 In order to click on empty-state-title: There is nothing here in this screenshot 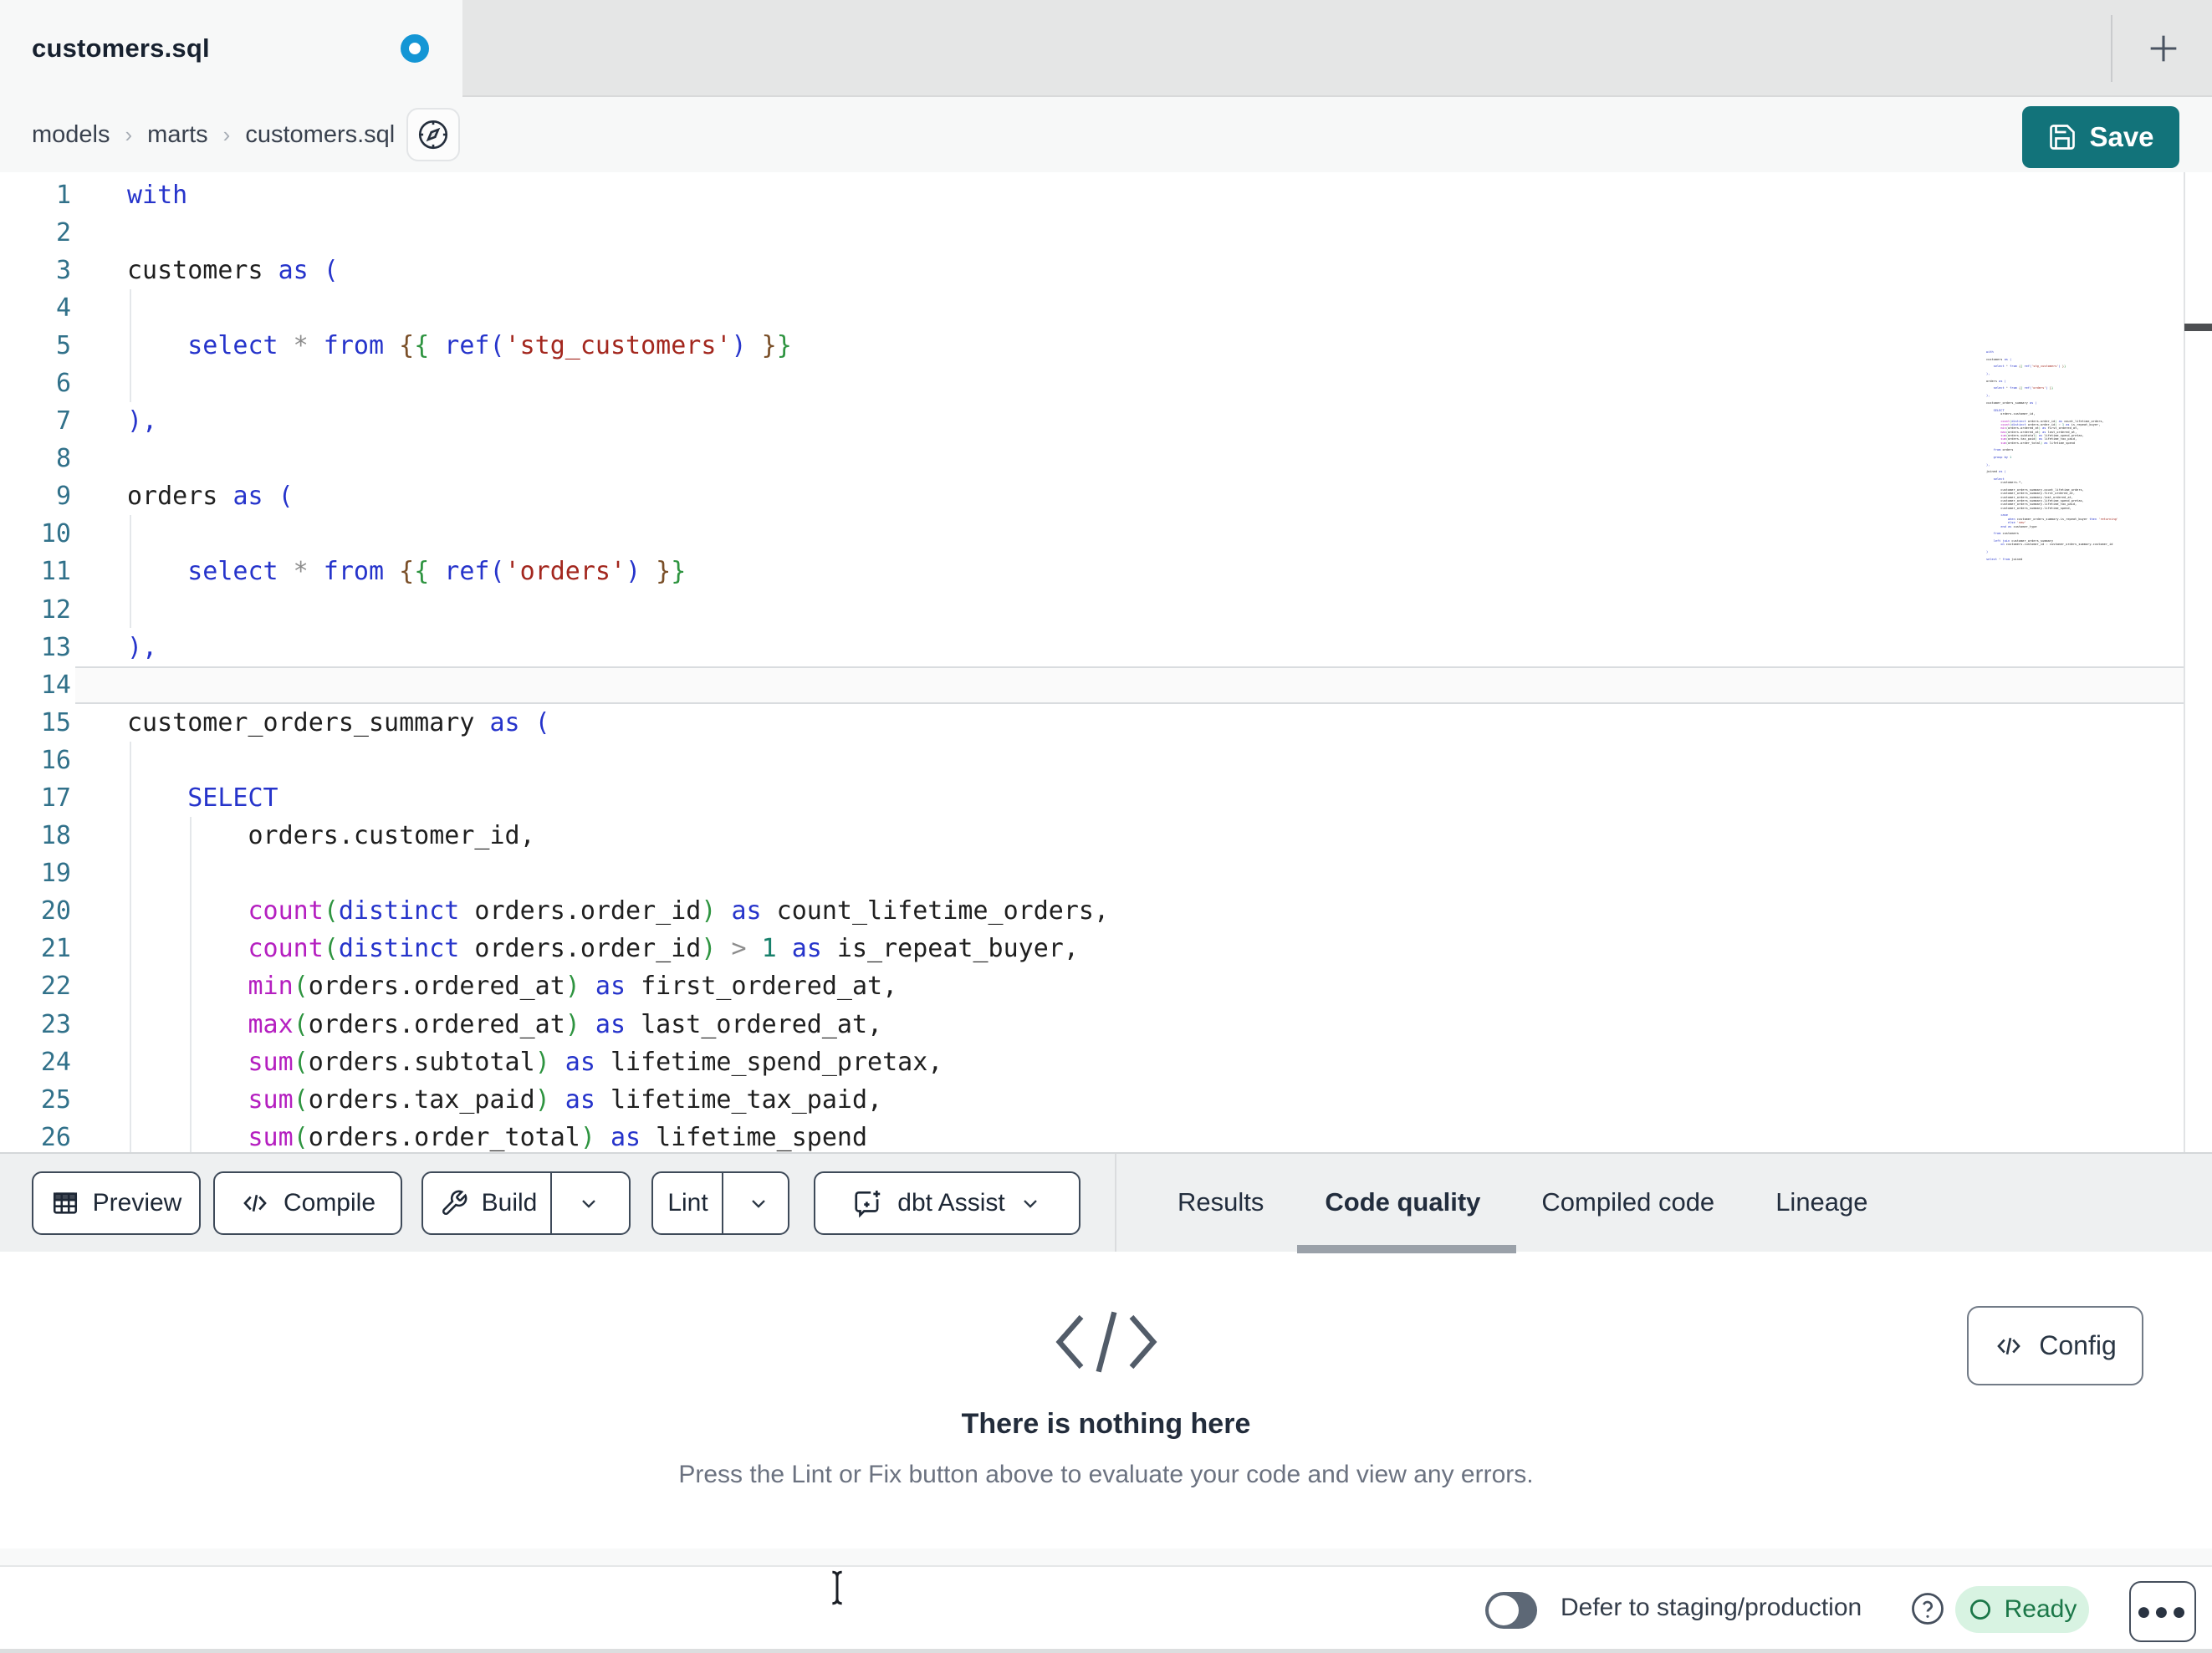, I will do `click(1106, 1424)`.